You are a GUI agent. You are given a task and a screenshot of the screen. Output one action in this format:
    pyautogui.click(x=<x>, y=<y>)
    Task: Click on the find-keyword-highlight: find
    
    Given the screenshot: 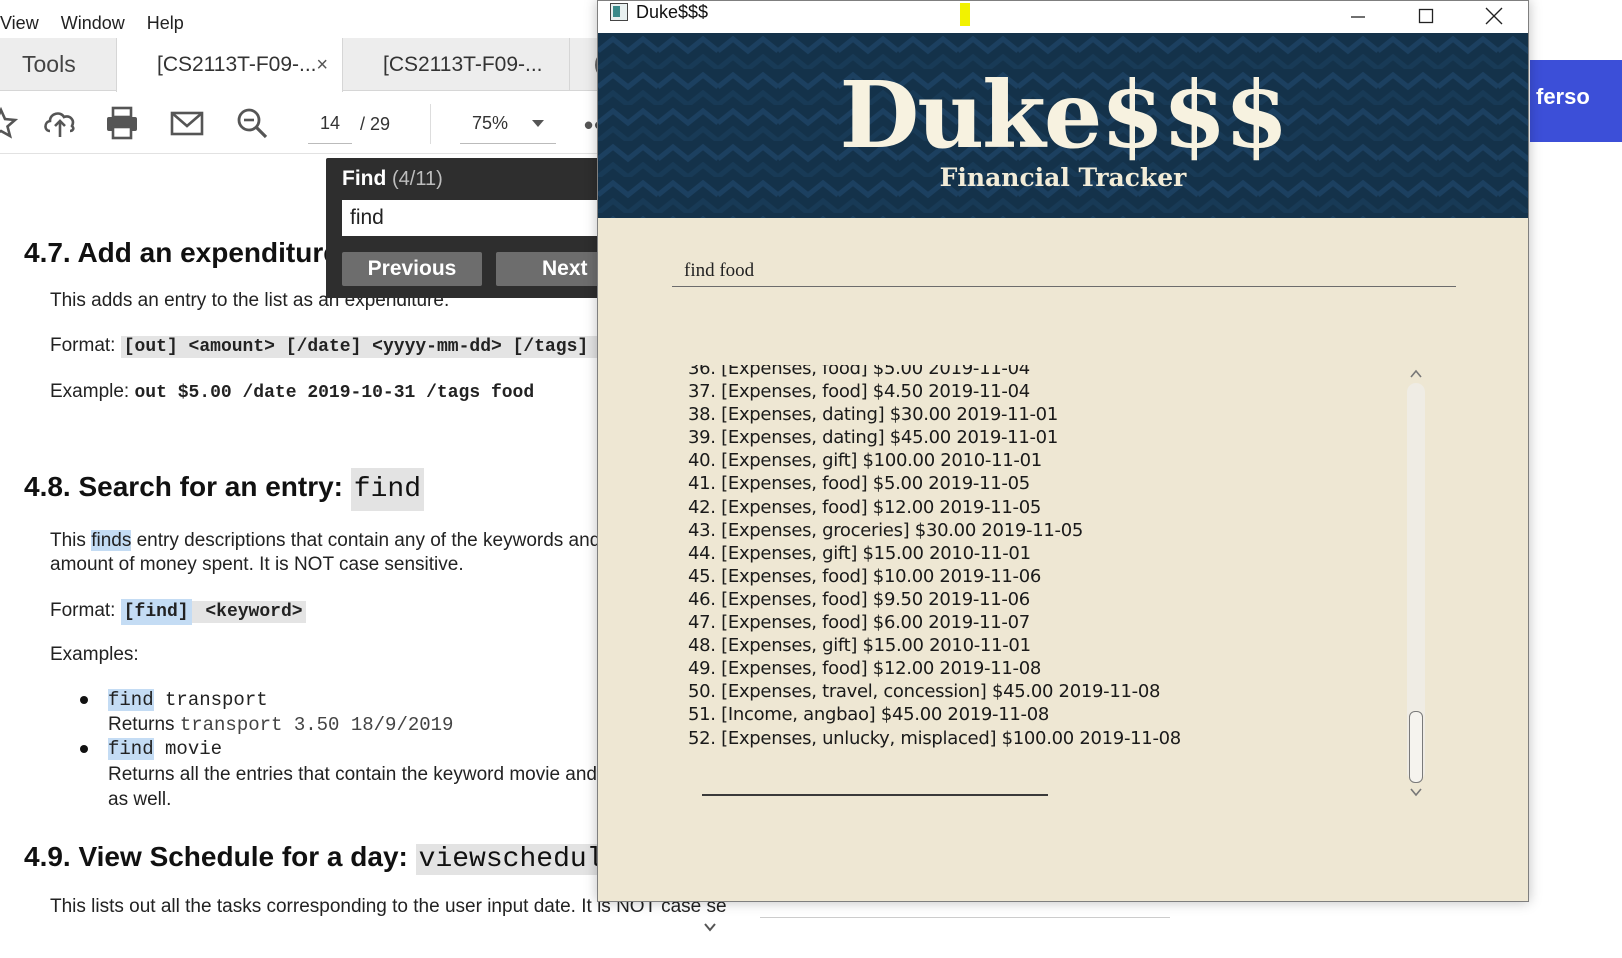 What is the action you would take?
    pyautogui.click(x=387, y=489)
    